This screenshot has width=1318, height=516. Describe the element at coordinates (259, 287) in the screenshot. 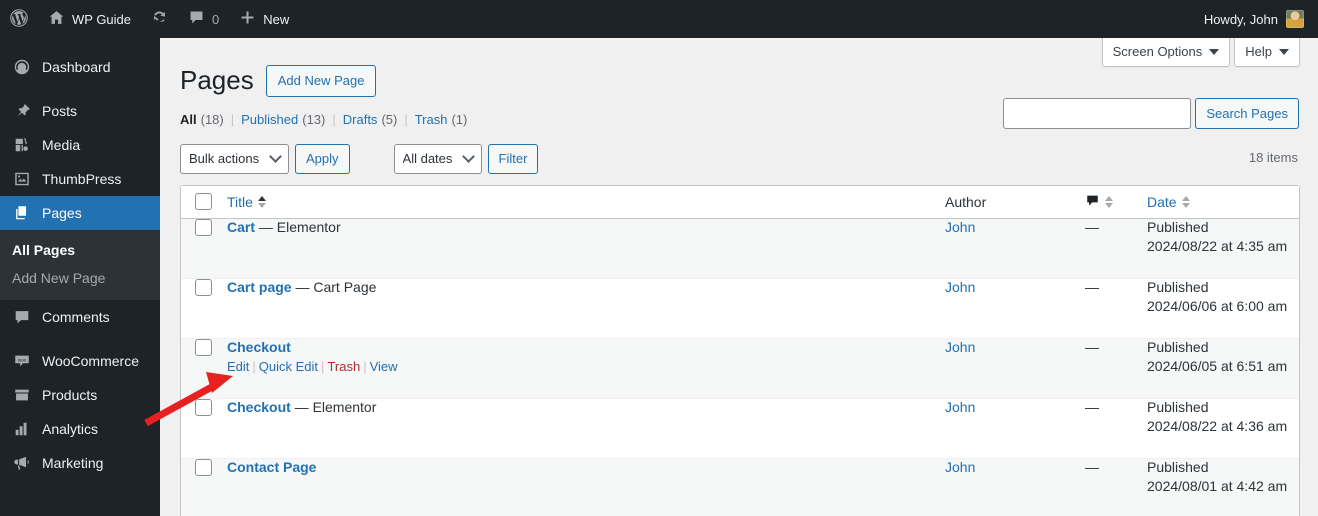

I see `row-title-link: Cart page` at that location.